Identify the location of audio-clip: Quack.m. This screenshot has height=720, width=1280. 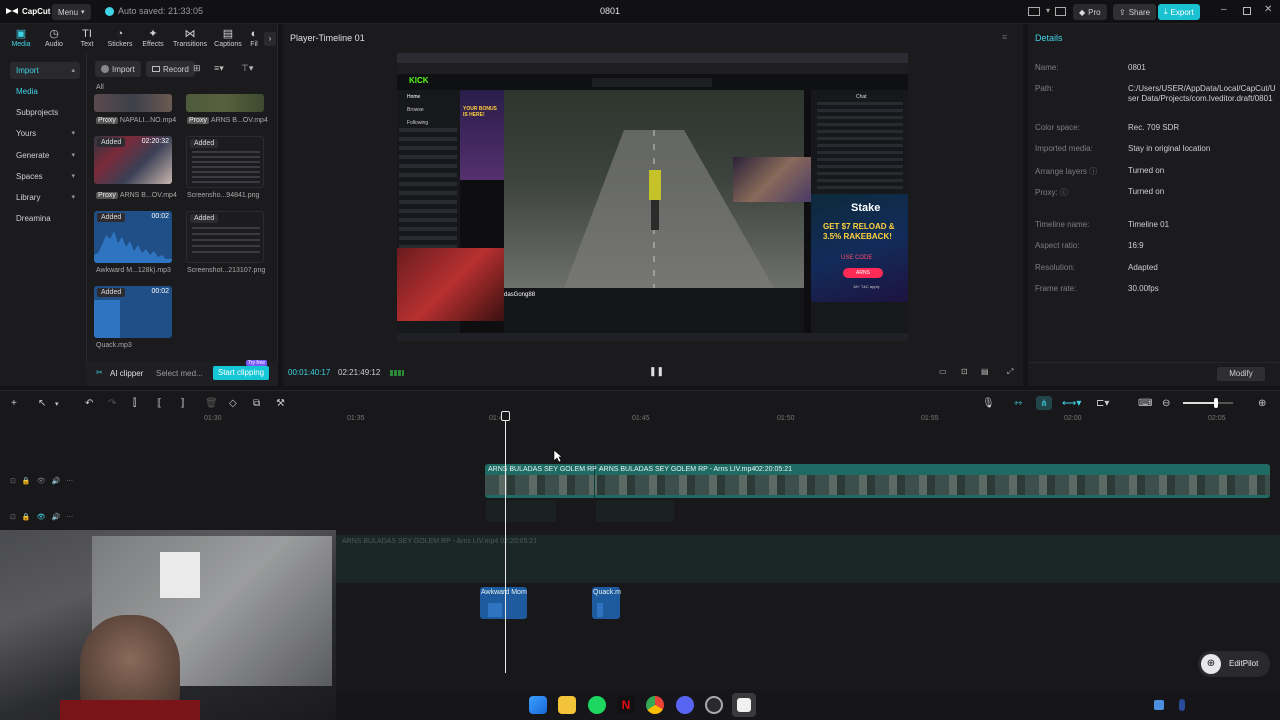
(606, 603).